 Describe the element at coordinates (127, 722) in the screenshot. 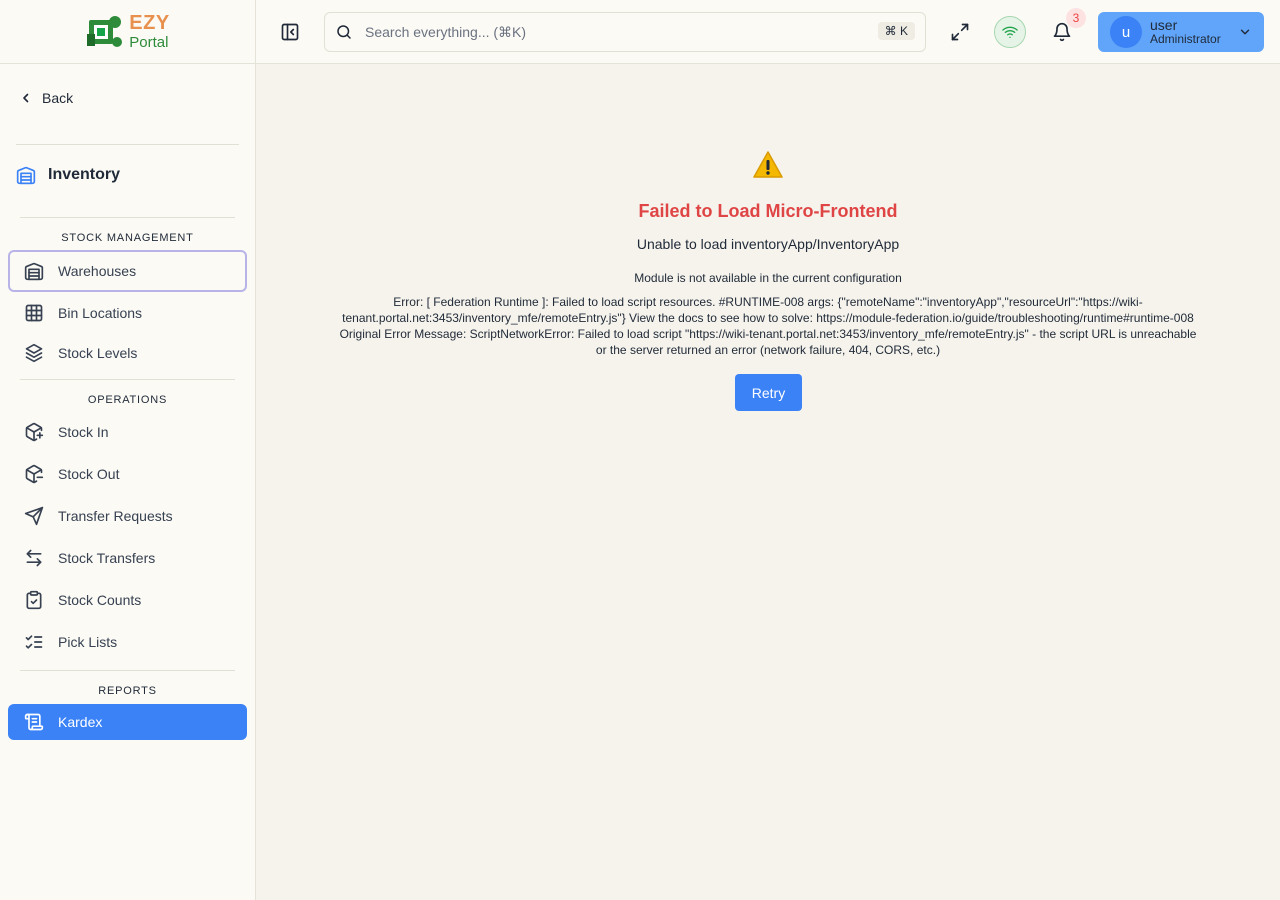

I see `sidebar-item-kardex: Kardex` at that location.